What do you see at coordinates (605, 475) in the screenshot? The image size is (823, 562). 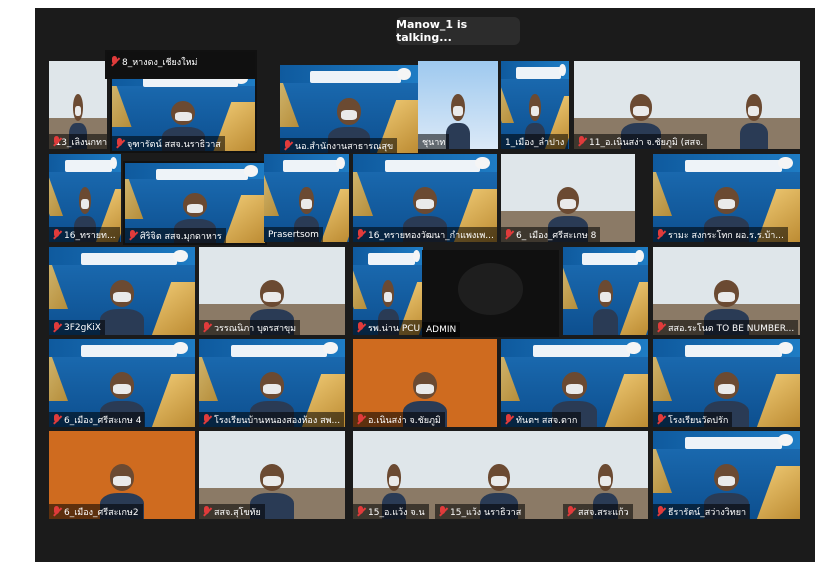 I see `participant-tile: สสจ.สระแก้ว` at bounding box center [605, 475].